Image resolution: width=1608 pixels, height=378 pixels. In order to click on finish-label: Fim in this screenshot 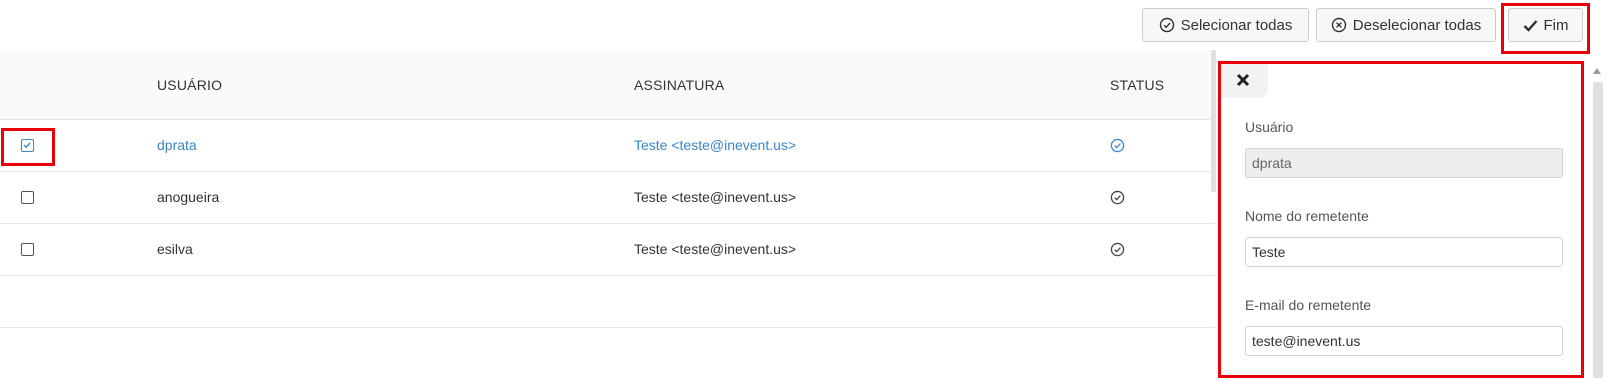, I will do `click(1556, 25)`.